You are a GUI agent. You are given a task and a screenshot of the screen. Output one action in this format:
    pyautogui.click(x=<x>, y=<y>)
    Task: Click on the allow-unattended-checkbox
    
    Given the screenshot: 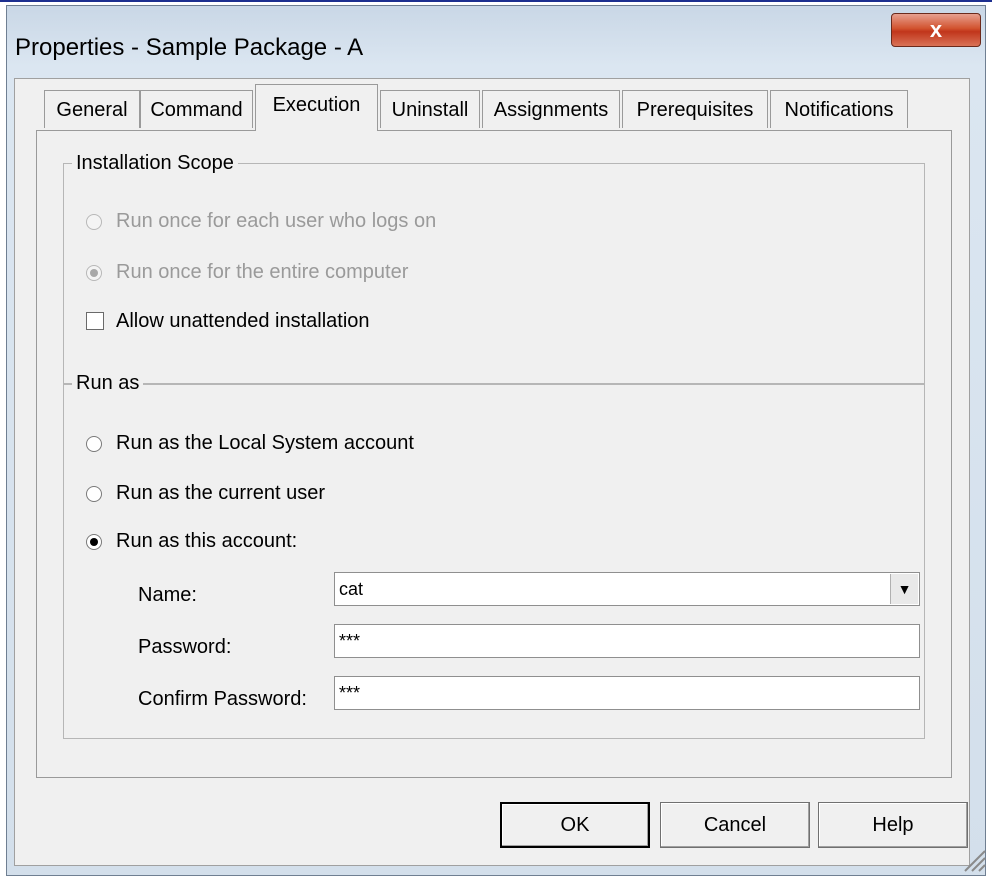 What is the action you would take?
    pyautogui.click(x=95, y=321)
    